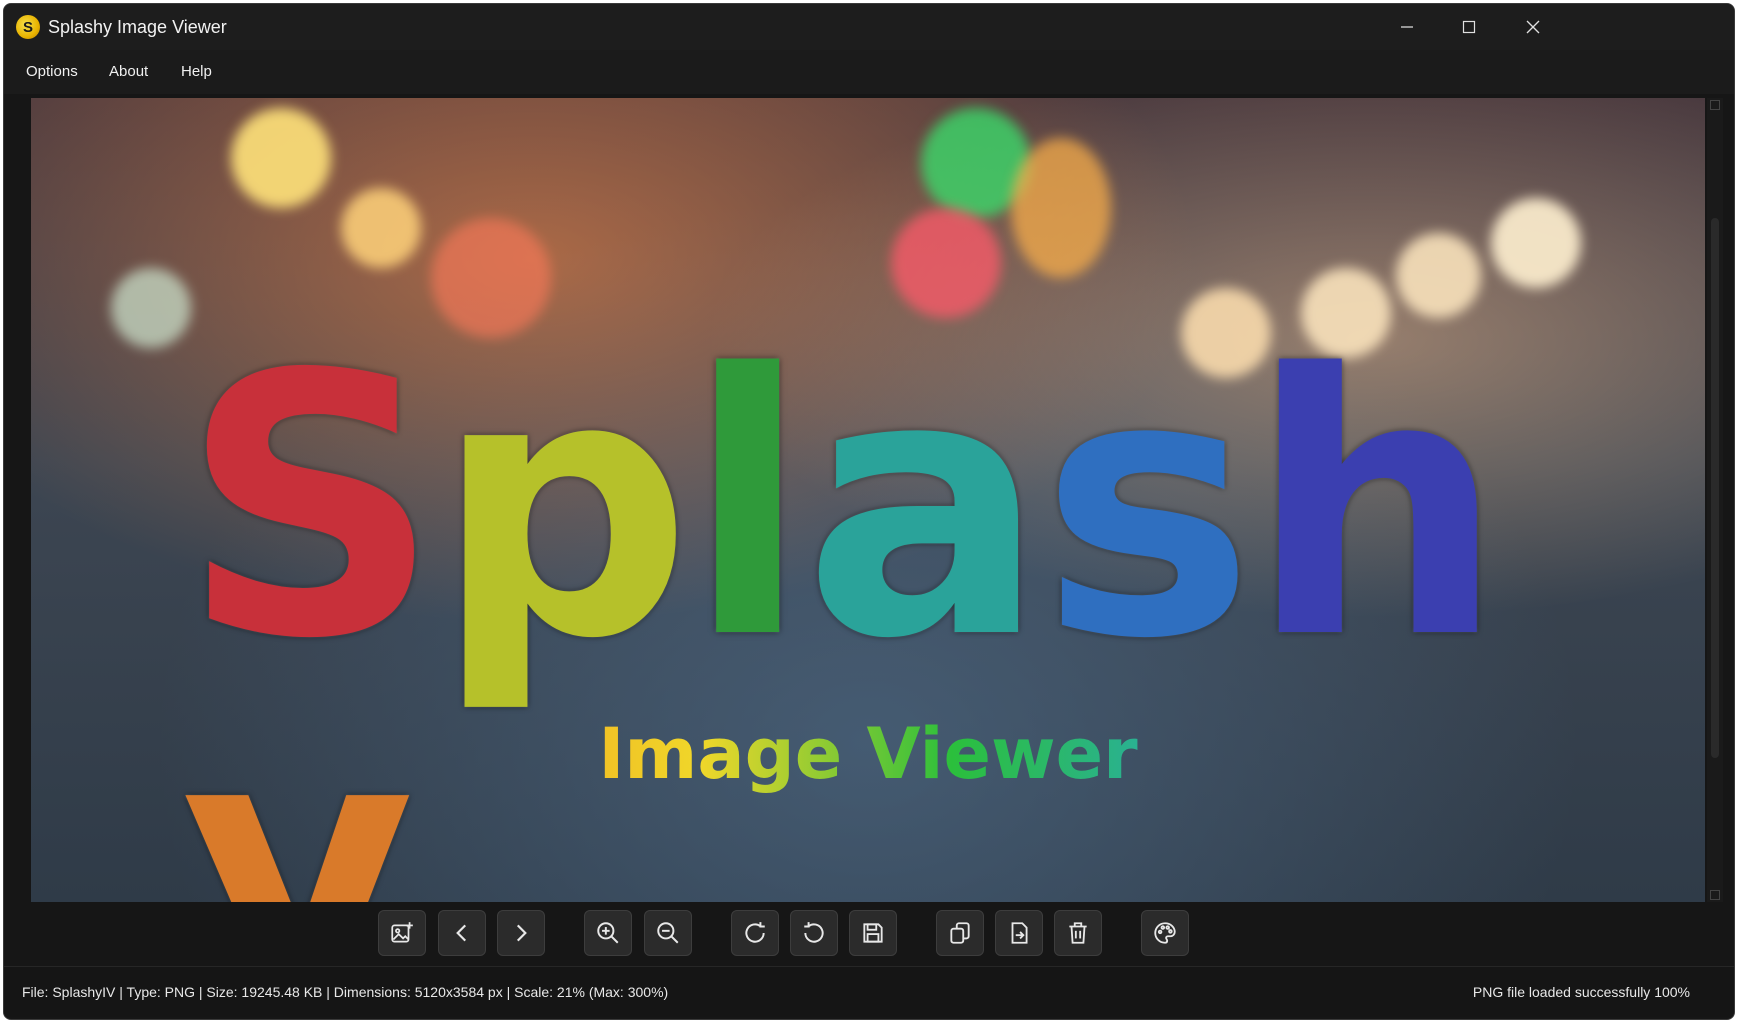 The width and height of the screenshot is (1738, 1024). I want to click on trash-icon, so click(1078, 933).